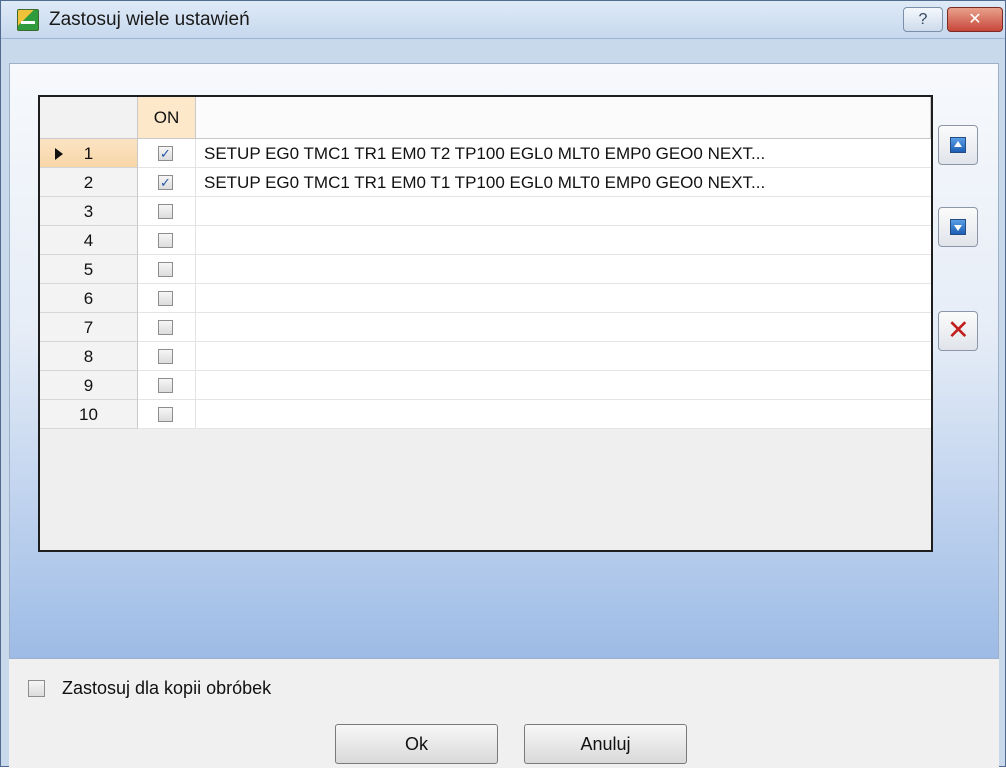 This screenshot has width=1006, height=768. I want to click on move-down-button, so click(958, 227).